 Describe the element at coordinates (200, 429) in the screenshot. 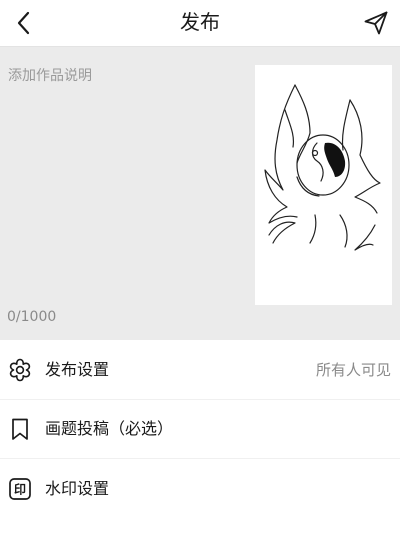

I see `topic-submission-row: 画题投稿（必选）` at that location.